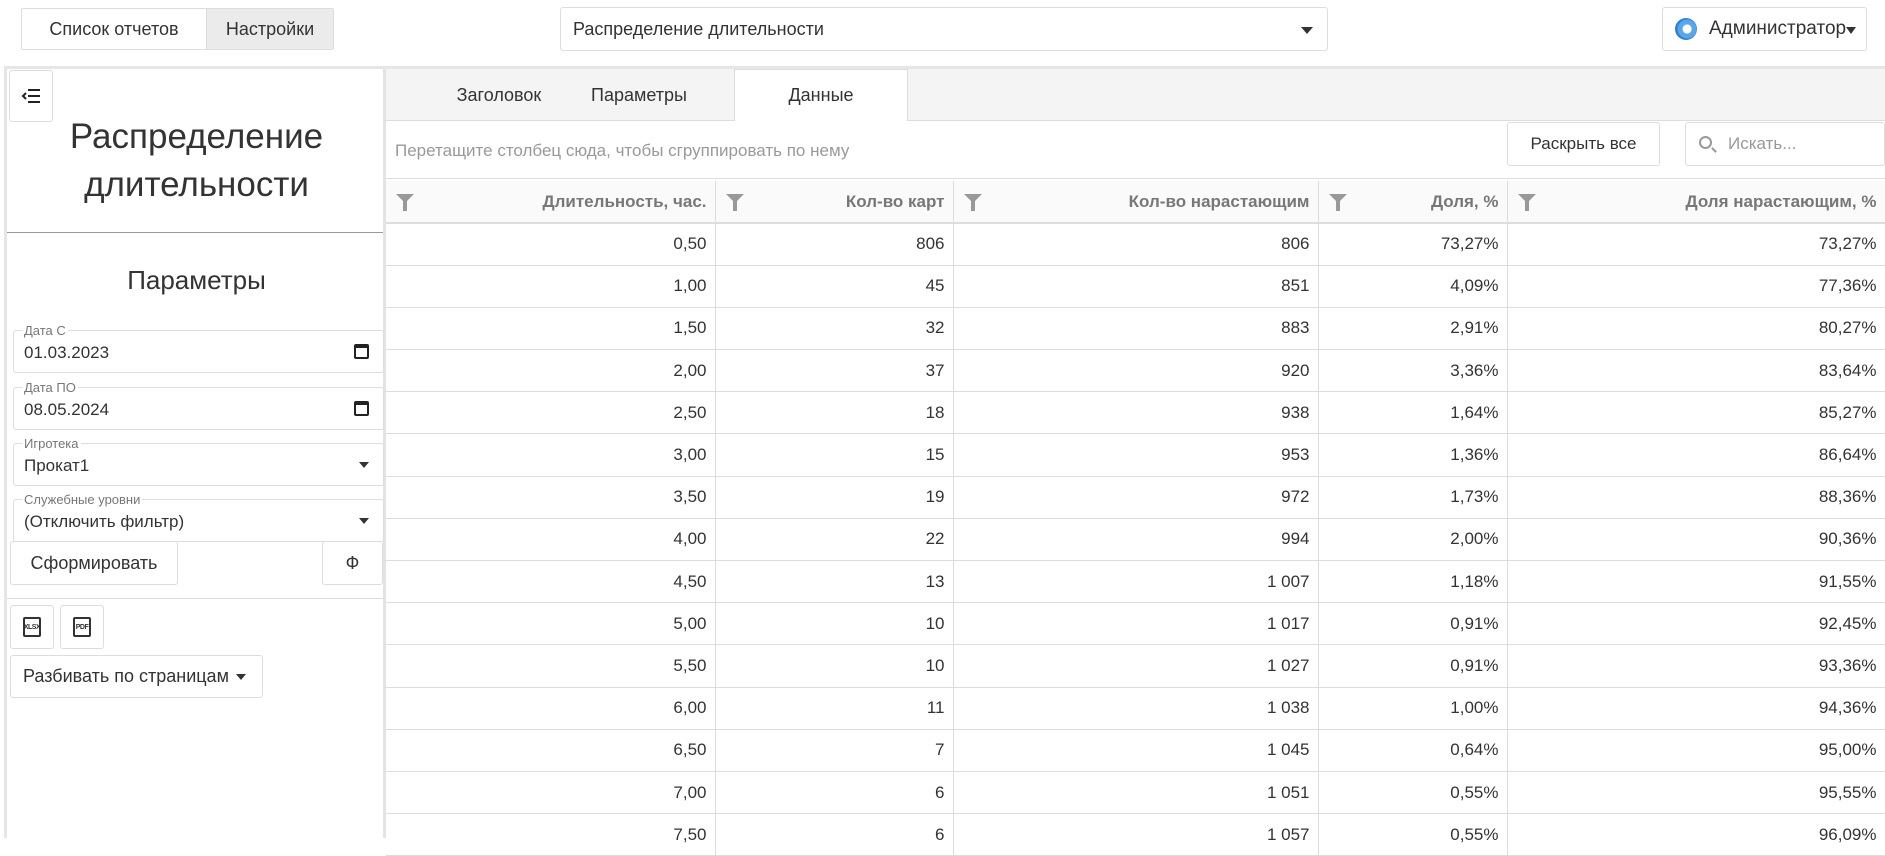  Describe the element at coordinates (1413, 455) in the screenshot. I see `table-cell: 1,36%` at that location.